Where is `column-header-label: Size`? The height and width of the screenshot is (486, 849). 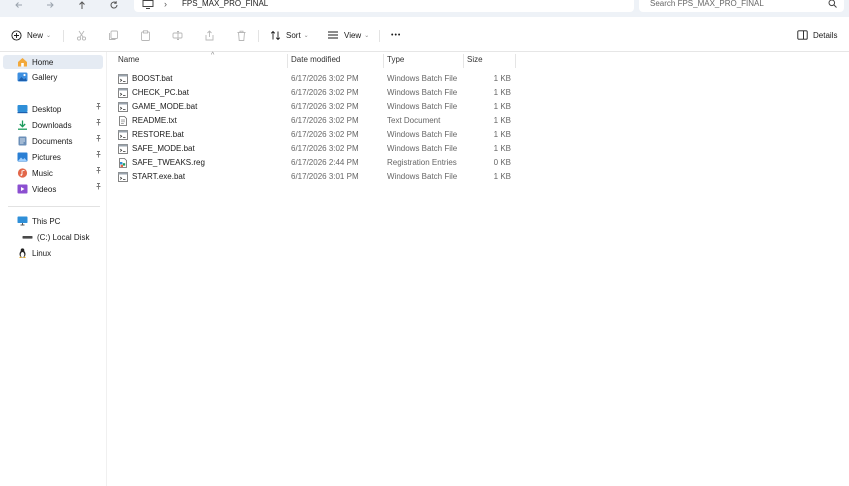 column-header-label: Size is located at coordinates (475, 59).